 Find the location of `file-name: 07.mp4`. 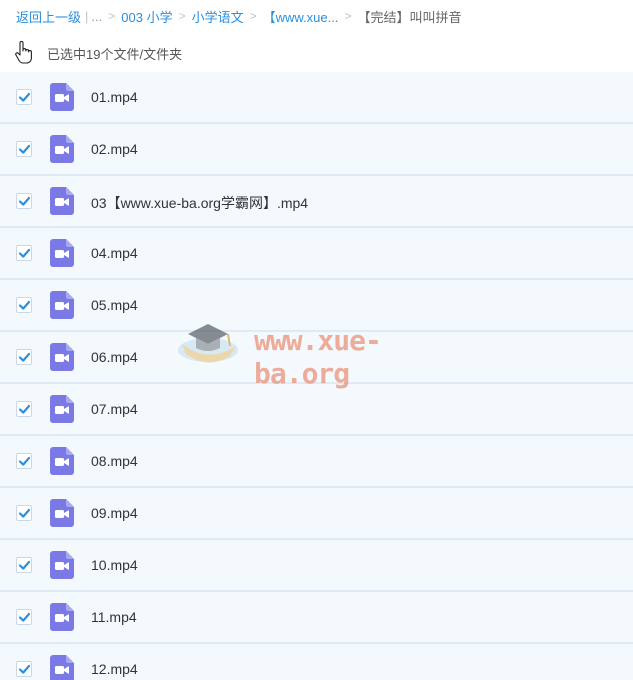

file-name: 07.mp4 is located at coordinates (114, 409).